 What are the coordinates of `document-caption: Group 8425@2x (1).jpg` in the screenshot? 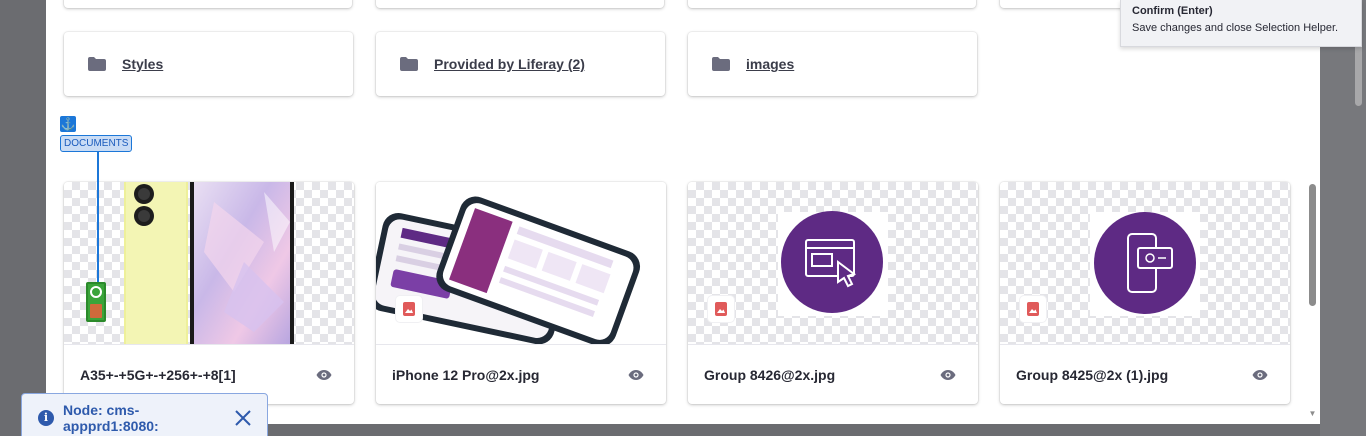 It's located at (1145, 374).